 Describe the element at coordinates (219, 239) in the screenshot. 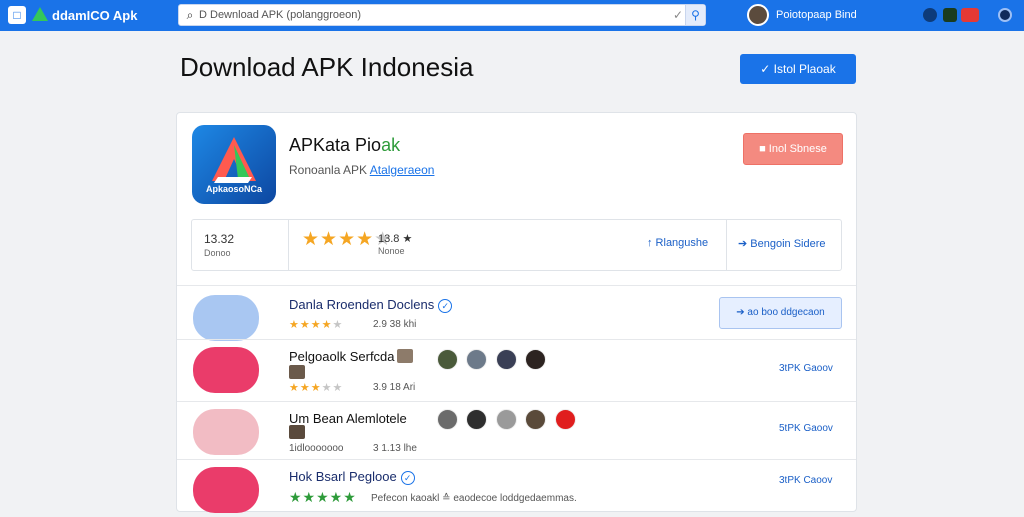

I see `size-value: 13.32` at that location.